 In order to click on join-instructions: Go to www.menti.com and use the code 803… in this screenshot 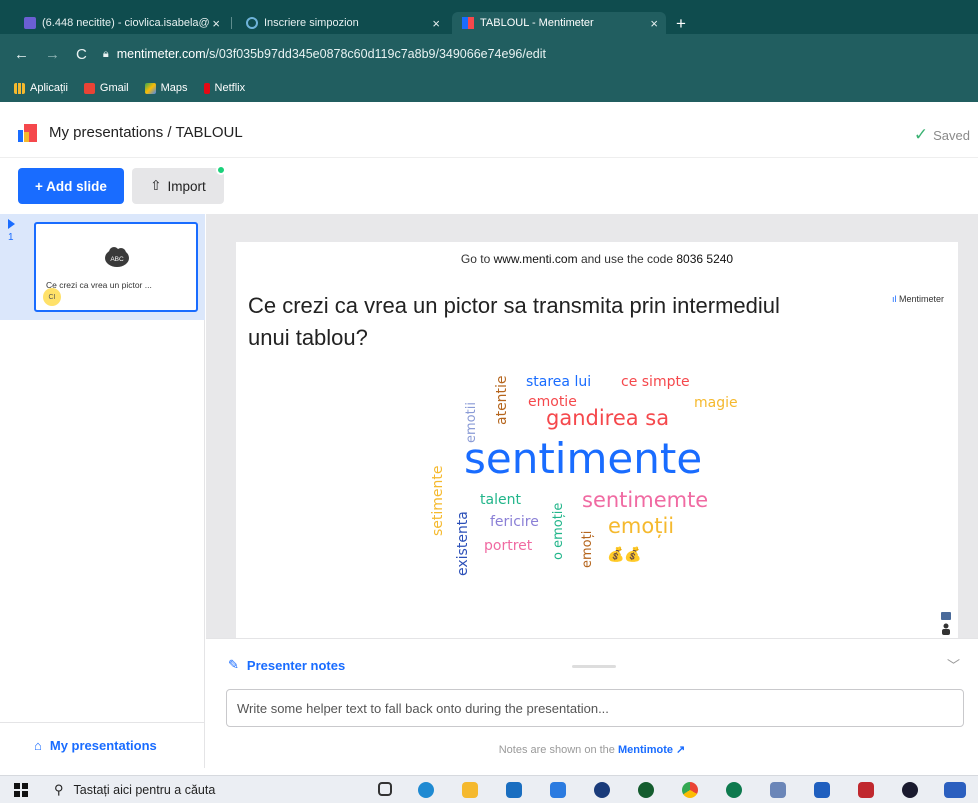, I will do `click(597, 259)`.